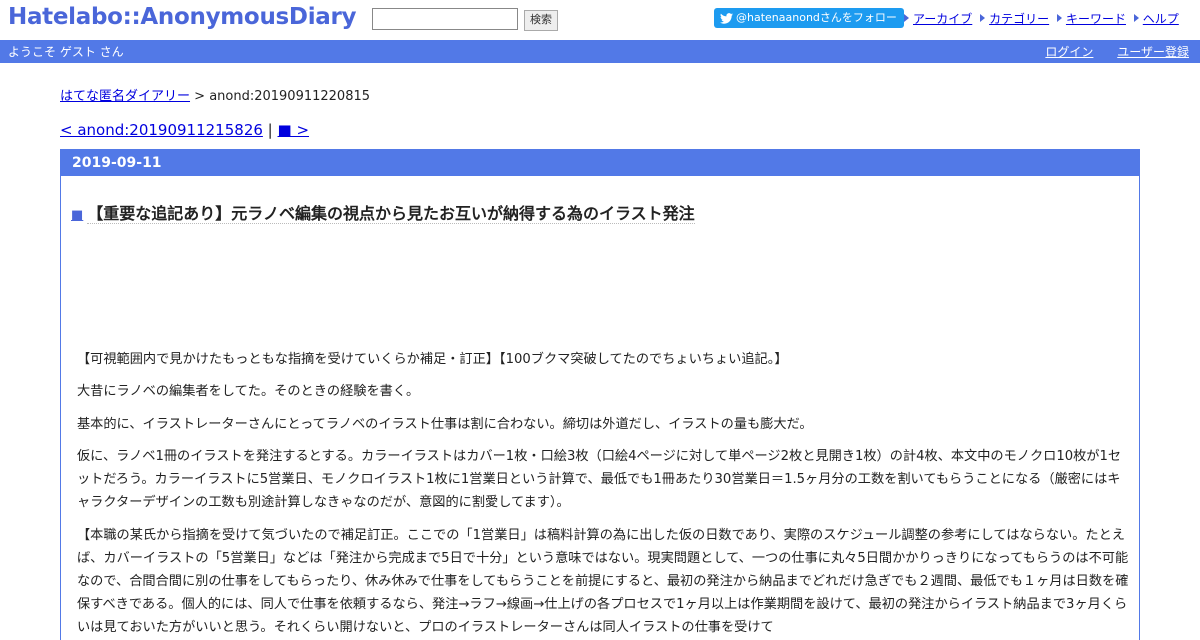  Describe the element at coordinates (1096, 19) in the screenshot. I see `nav-keyword-link: キーワード` at that location.